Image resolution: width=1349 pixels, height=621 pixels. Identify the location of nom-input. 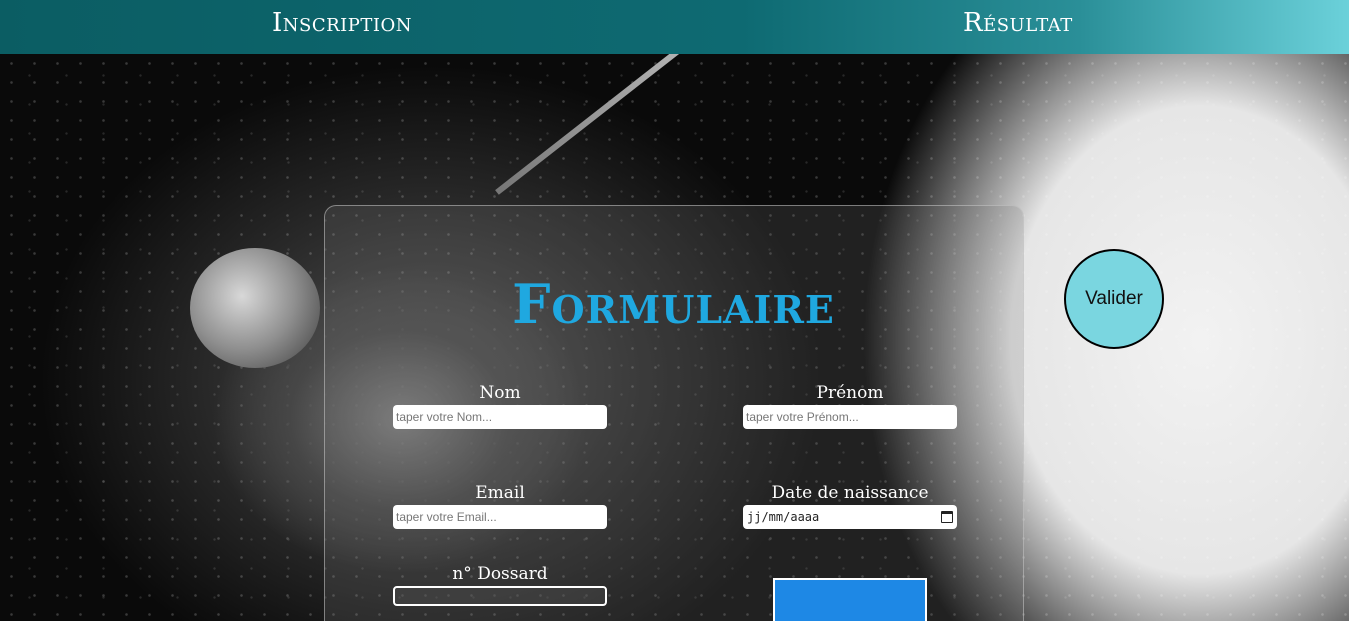
(500, 417).